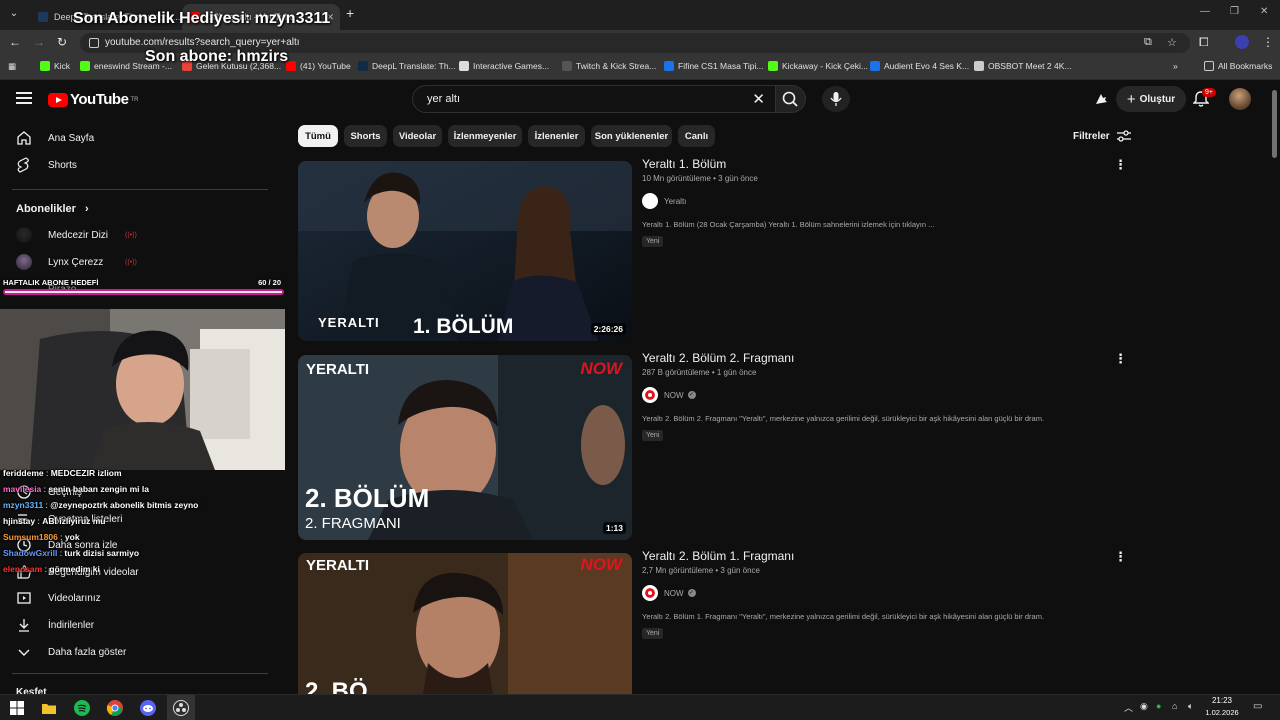  Describe the element at coordinates (49, 708) in the screenshot. I see `file-explorer-icon` at that location.